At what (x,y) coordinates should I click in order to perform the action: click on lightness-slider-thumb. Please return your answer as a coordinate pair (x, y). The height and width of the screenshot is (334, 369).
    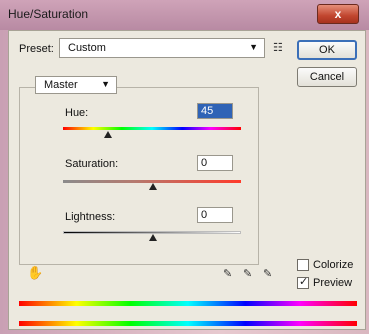
    Looking at the image, I should click on (153, 237).